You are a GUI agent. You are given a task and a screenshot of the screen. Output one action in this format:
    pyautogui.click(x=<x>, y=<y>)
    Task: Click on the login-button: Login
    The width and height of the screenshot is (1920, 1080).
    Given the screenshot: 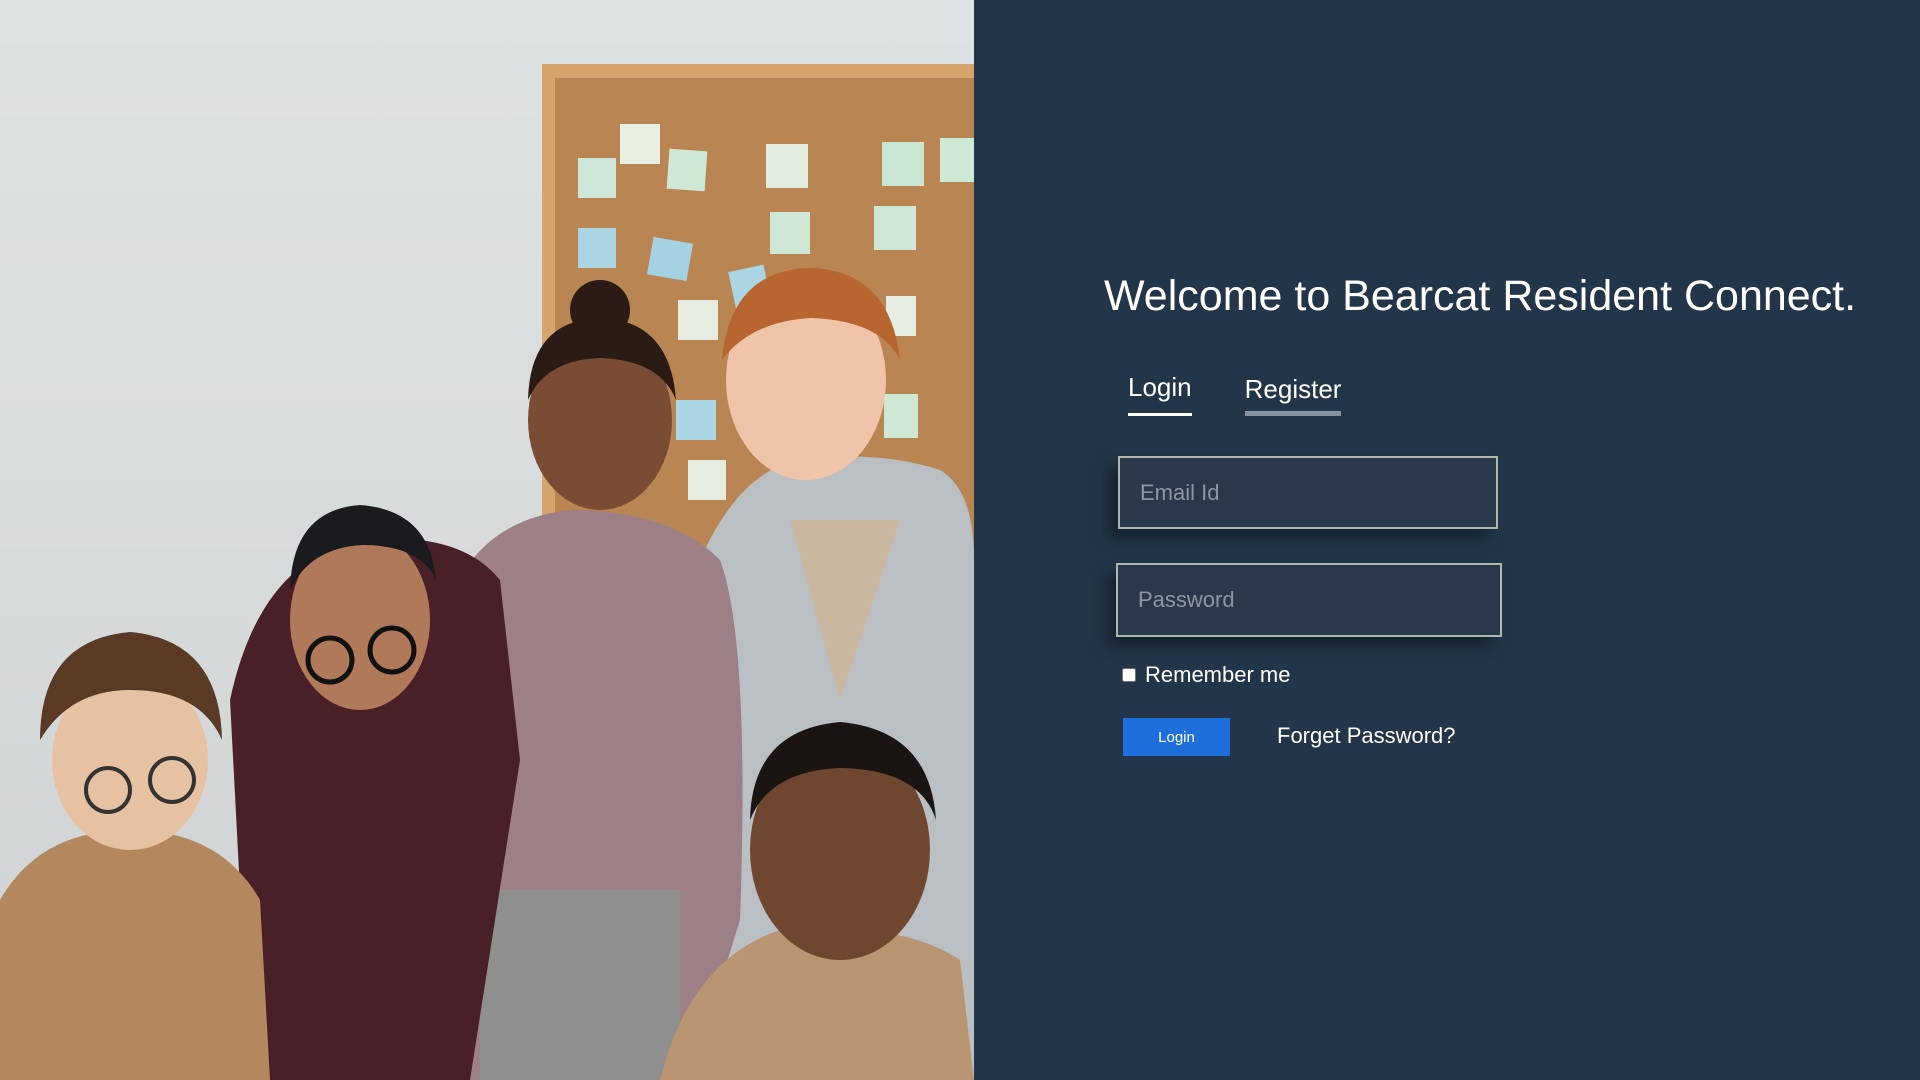 What is the action you would take?
    pyautogui.click(x=1176, y=737)
    